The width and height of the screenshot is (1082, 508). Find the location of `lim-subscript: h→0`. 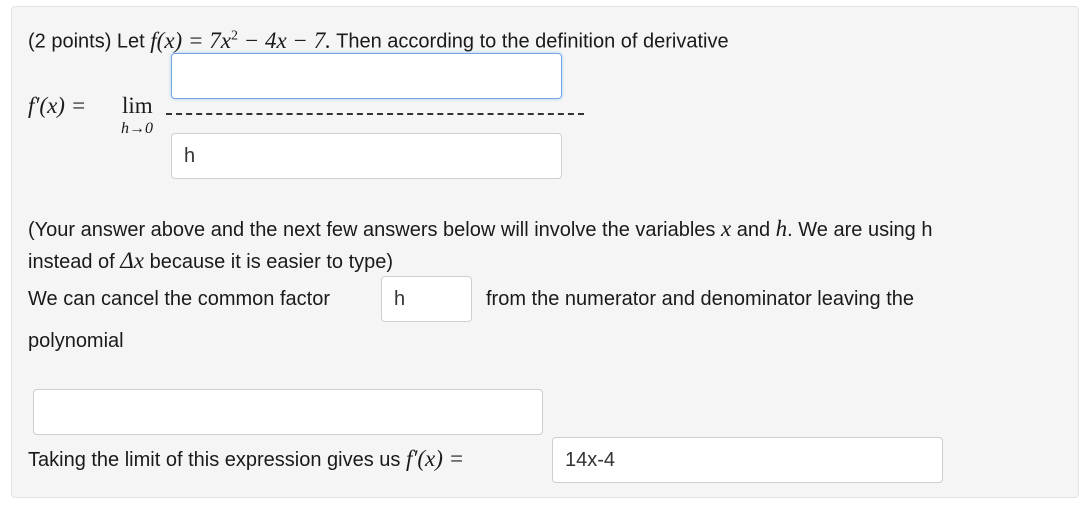

lim-subscript: h→0 is located at coordinates (137, 128).